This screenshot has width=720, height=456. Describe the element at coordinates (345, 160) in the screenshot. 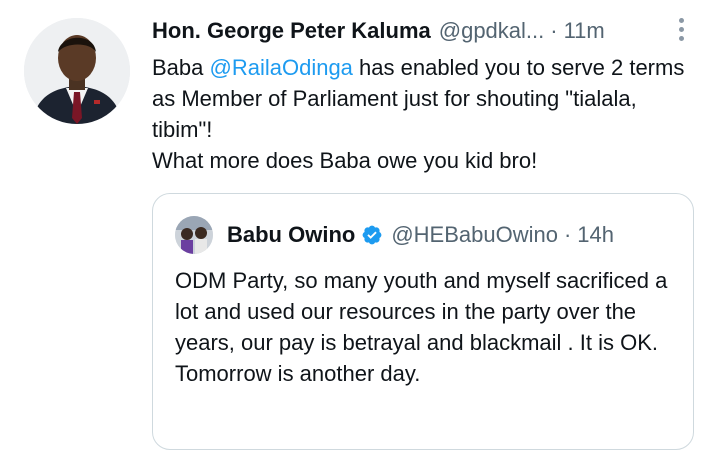

I see `tweet-text-line2: What more does Baba owe you kid bro!` at that location.